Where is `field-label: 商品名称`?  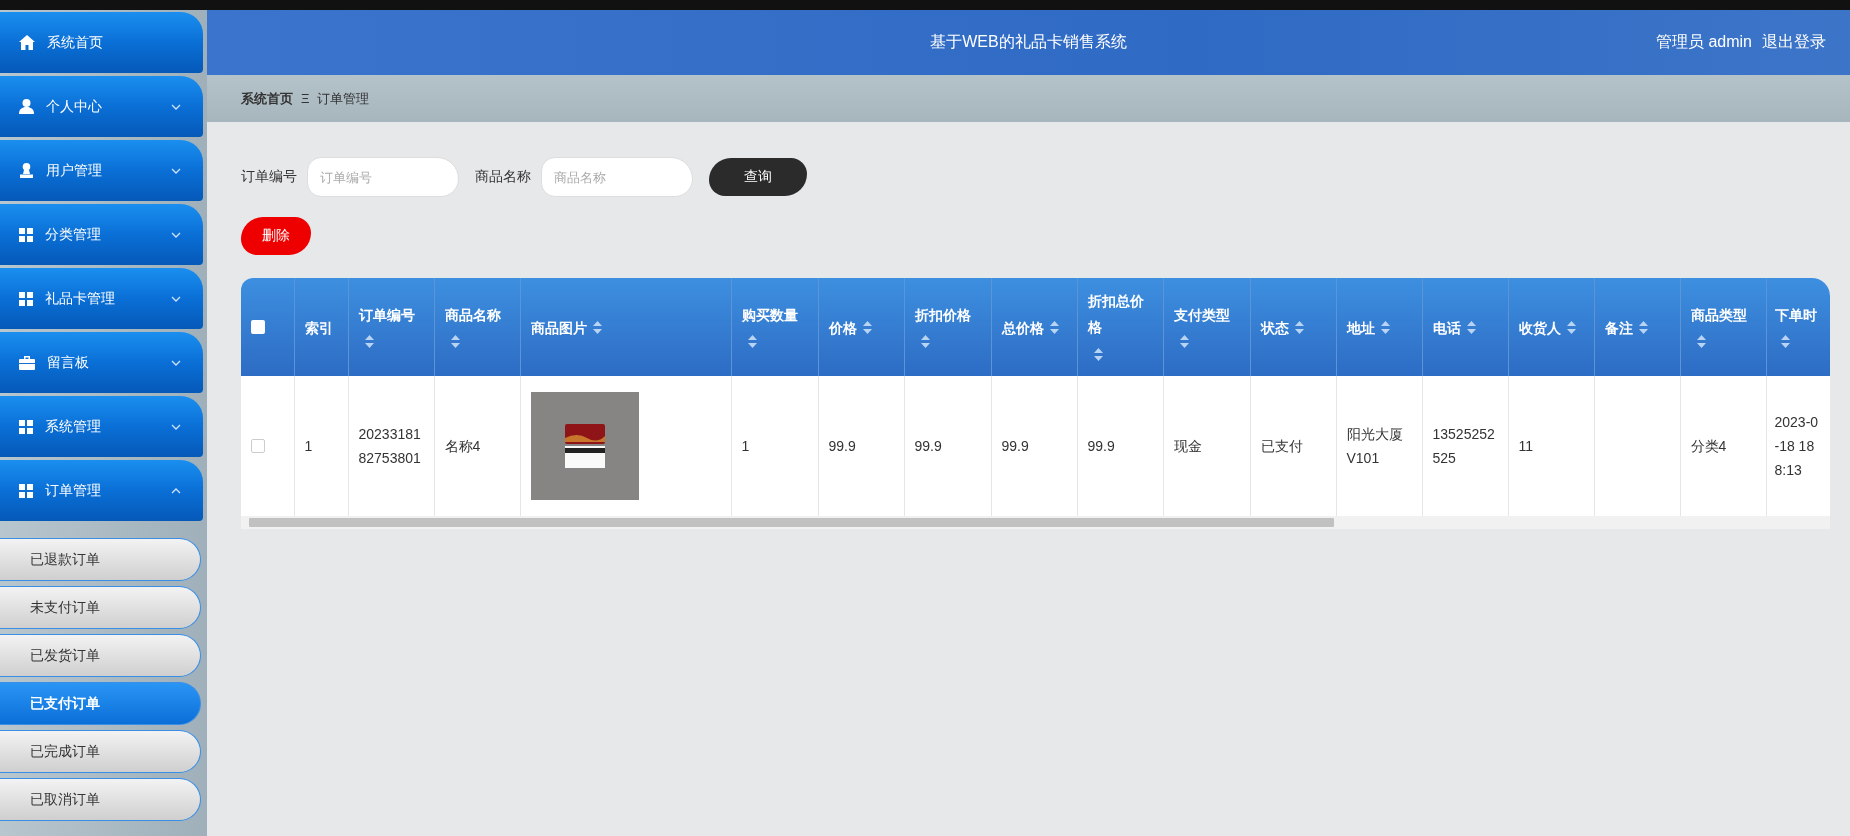
field-label: 商品名称 is located at coordinates (503, 177).